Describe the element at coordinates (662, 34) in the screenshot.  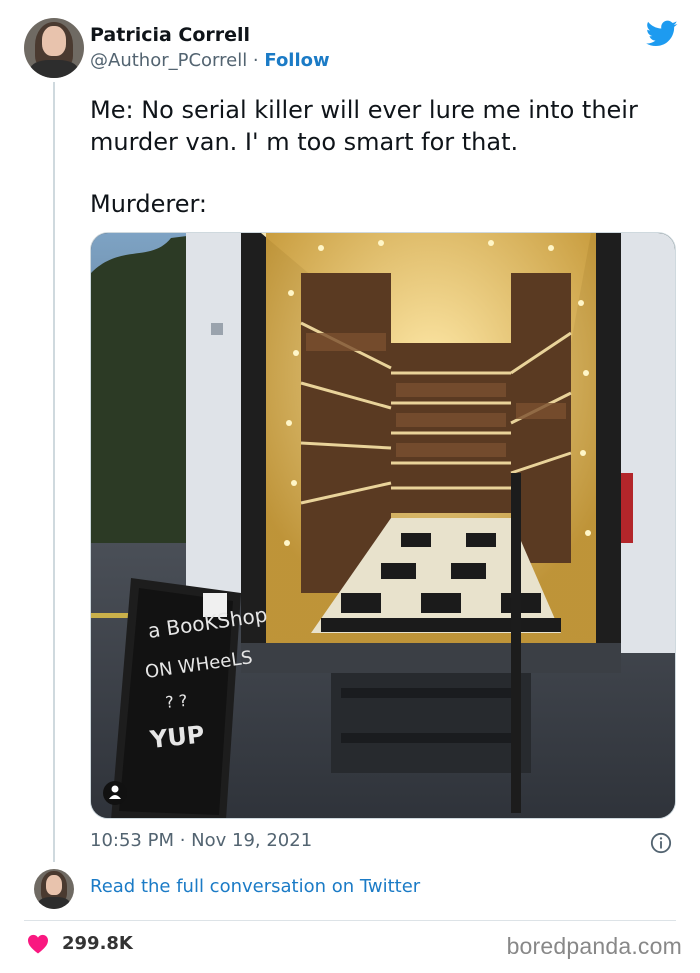
I see `twitter-bird-icon` at that location.